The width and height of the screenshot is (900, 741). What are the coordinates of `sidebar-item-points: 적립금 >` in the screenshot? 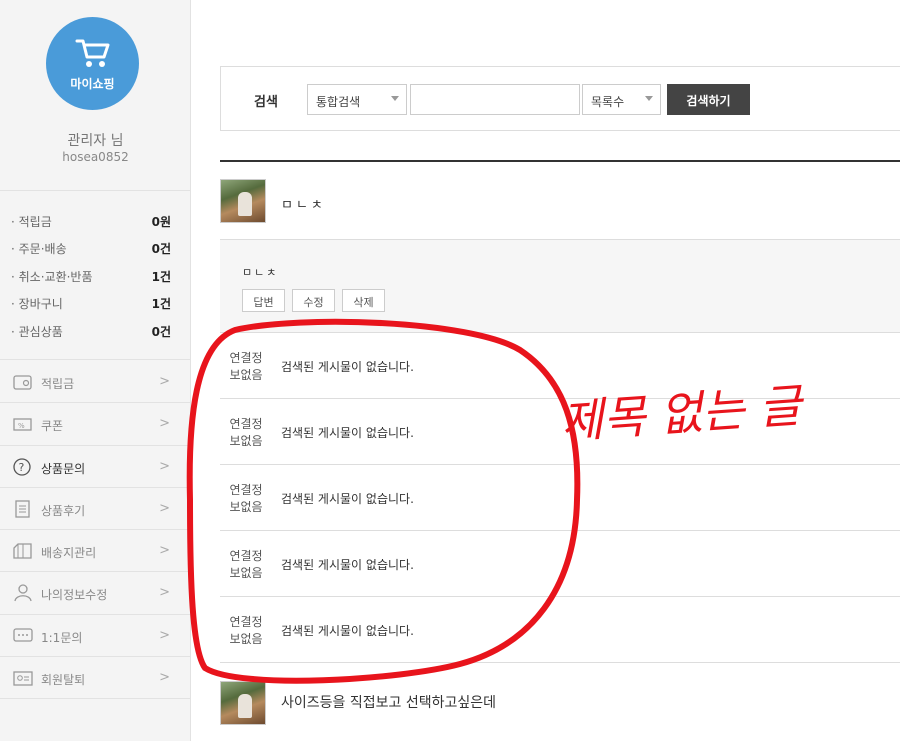 It's located at (95, 382).